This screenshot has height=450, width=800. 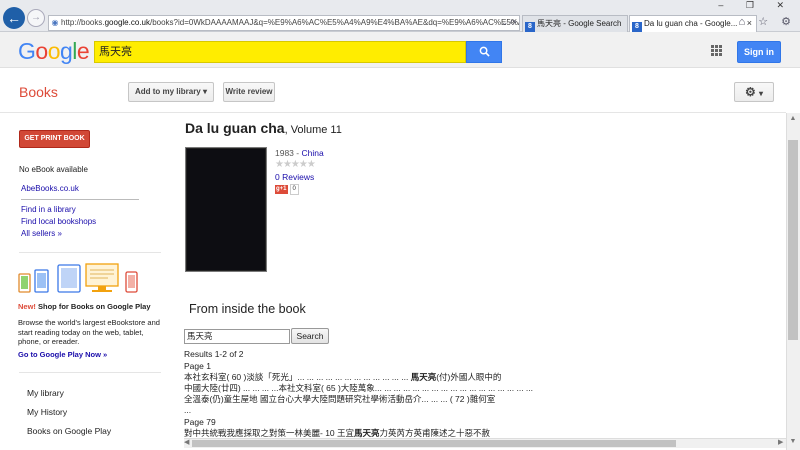 I want to click on forward-button: →, so click(x=36, y=18).